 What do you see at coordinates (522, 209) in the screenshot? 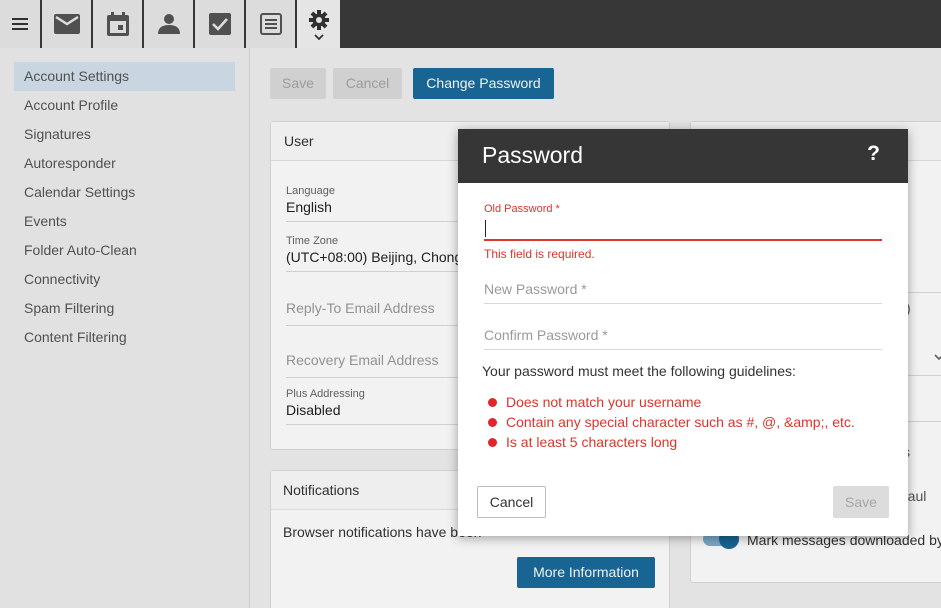
I see `old-password-label: Old Password *` at bounding box center [522, 209].